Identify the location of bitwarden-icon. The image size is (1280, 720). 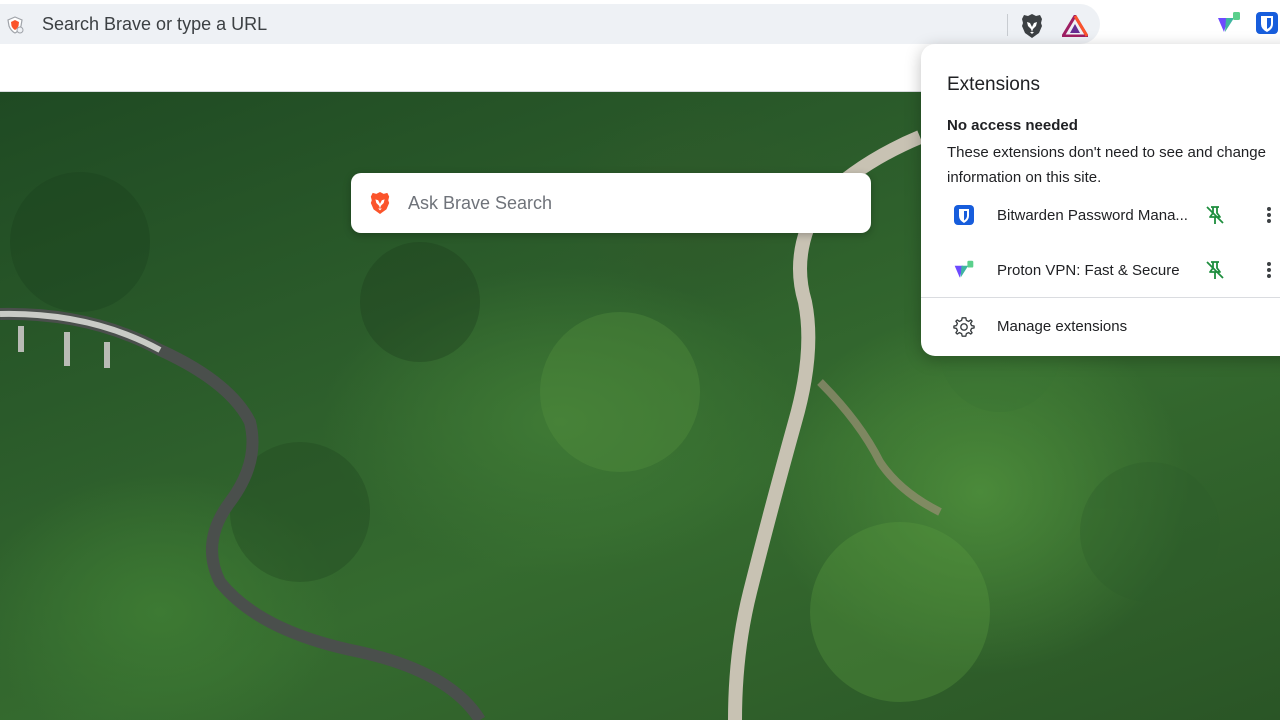
(964, 215).